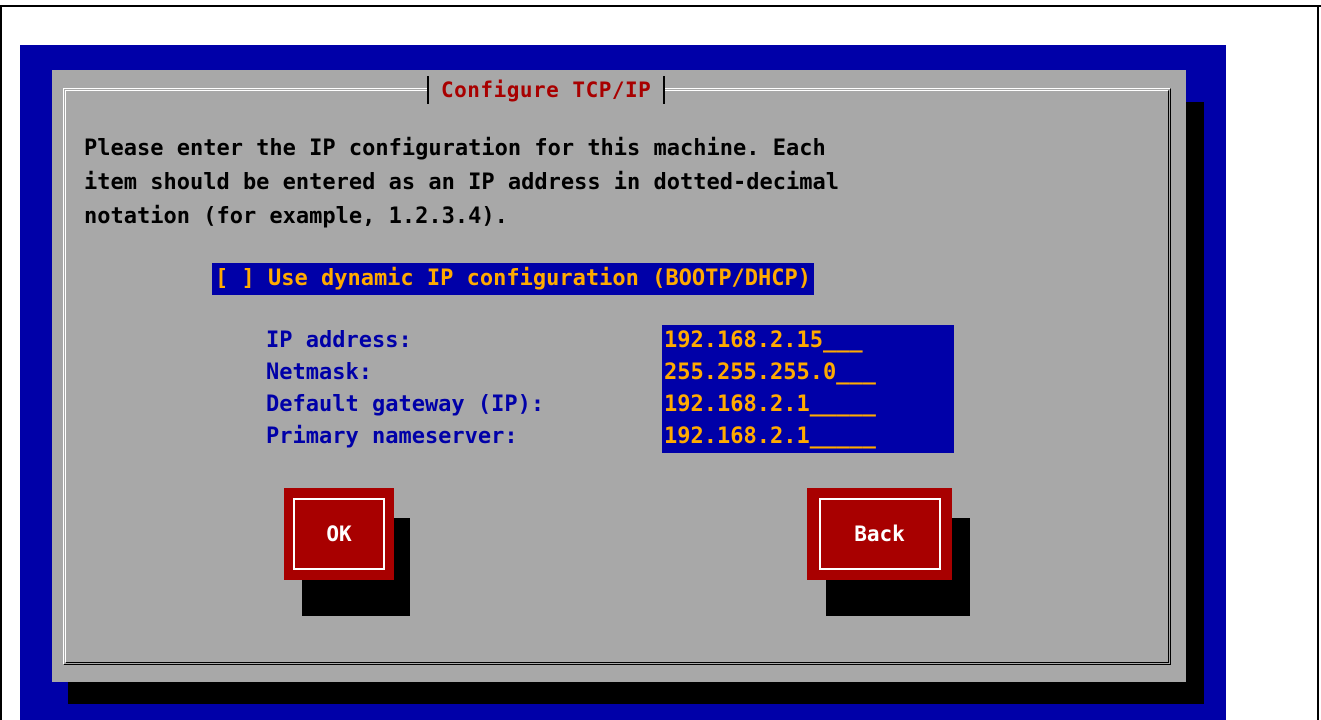 This screenshot has height=720, width=1321. Describe the element at coordinates (339, 340) in the screenshot. I see `ip-address-label: IP address:` at that location.